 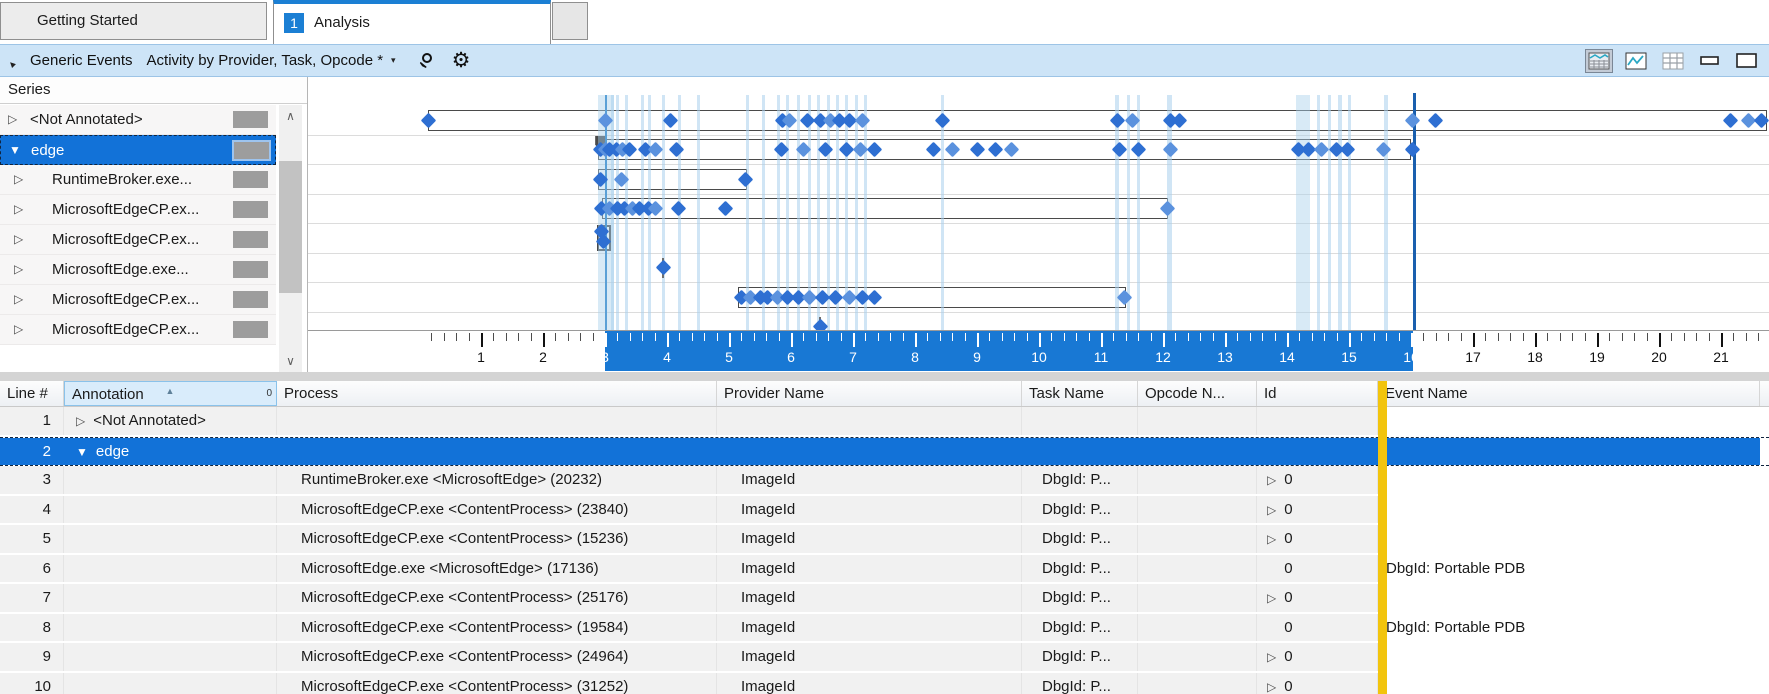 I want to click on tab-analysis: 1 Analysis, so click(x=412, y=22).